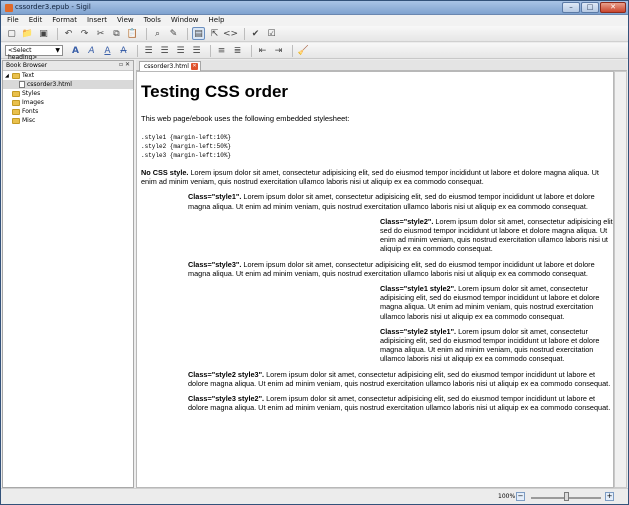 This screenshot has height=505, width=629. What do you see at coordinates (262, 50) in the screenshot?
I see `decrease-indent-icon: ⇤` at bounding box center [262, 50].